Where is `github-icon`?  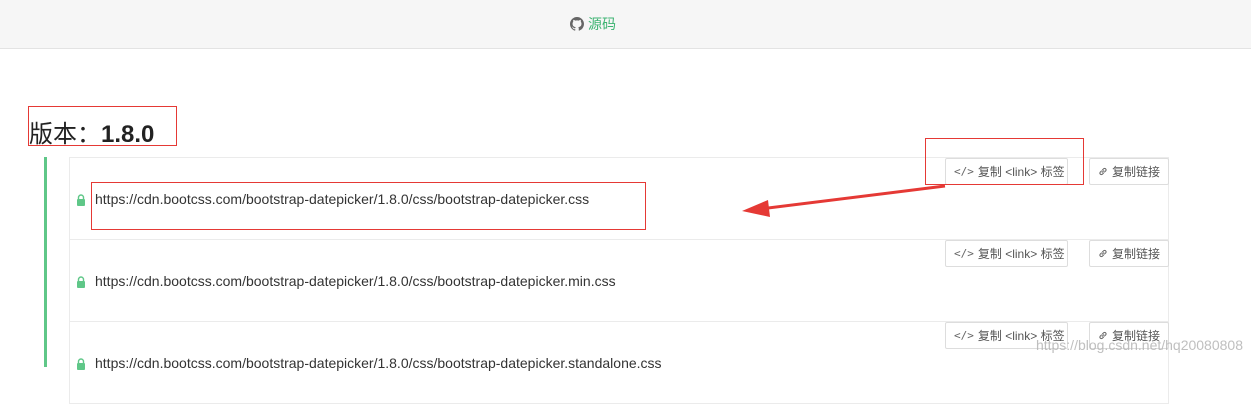 github-icon is located at coordinates (577, 24).